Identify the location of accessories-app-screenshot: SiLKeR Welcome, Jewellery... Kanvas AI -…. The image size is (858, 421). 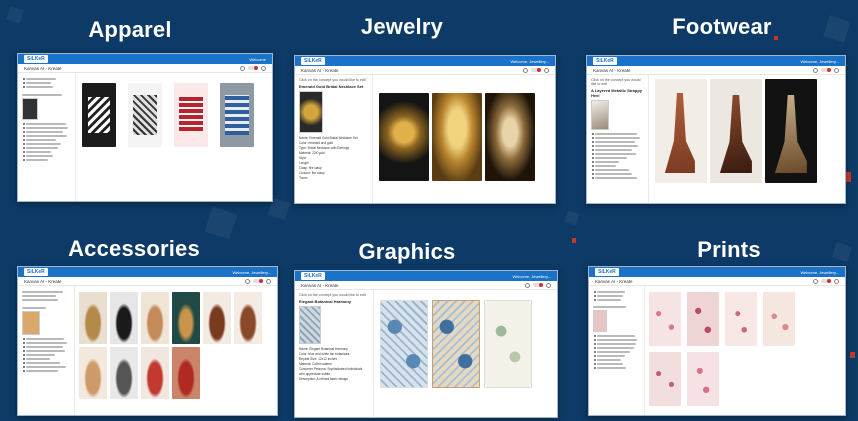
(147, 341).